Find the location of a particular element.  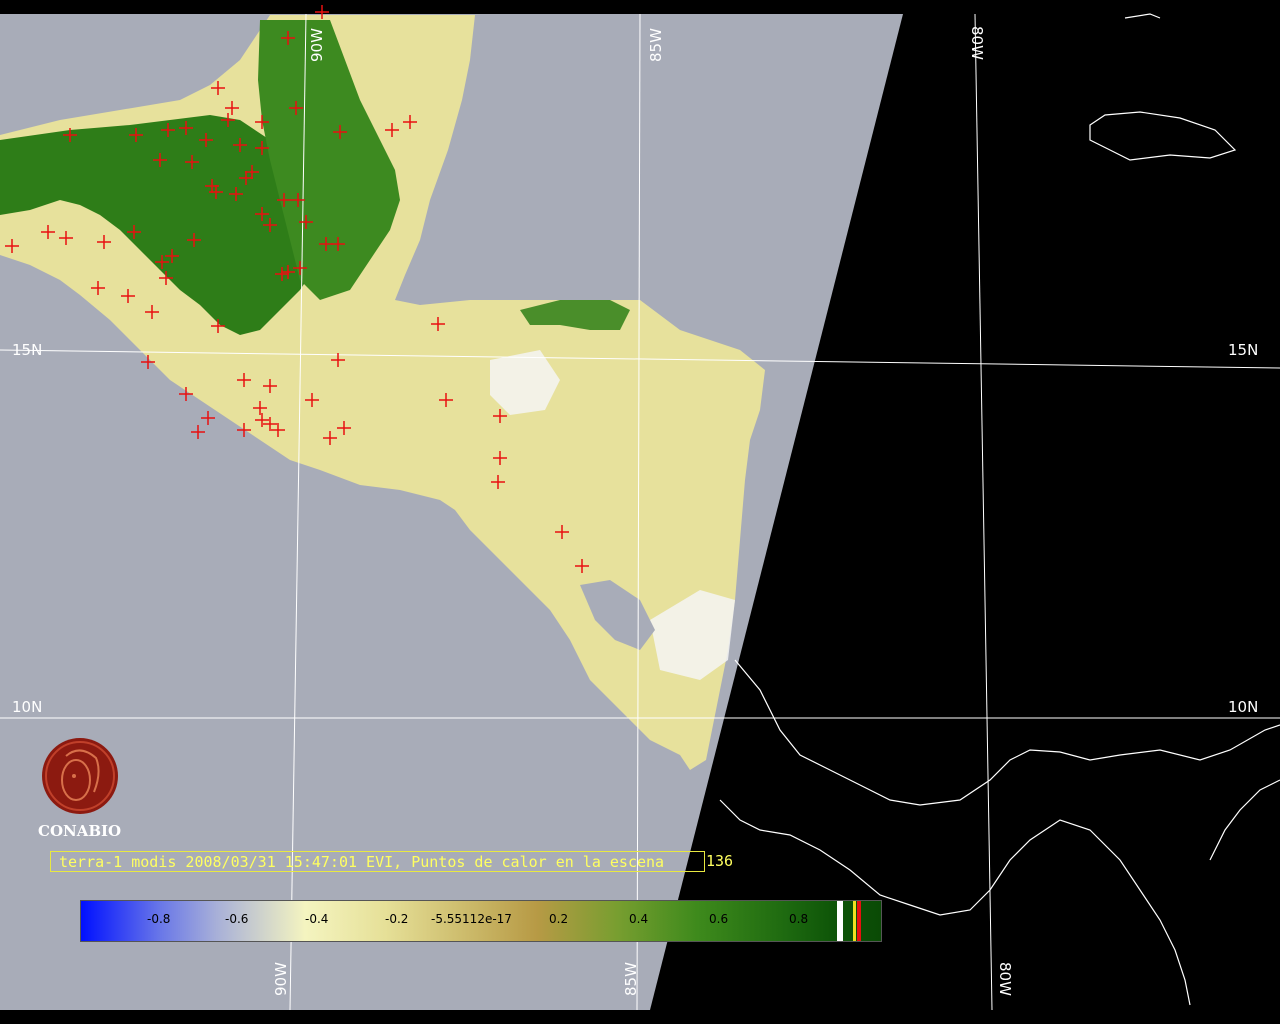

grid-label-10n-left: 10N is located at coordinates (27, 707).